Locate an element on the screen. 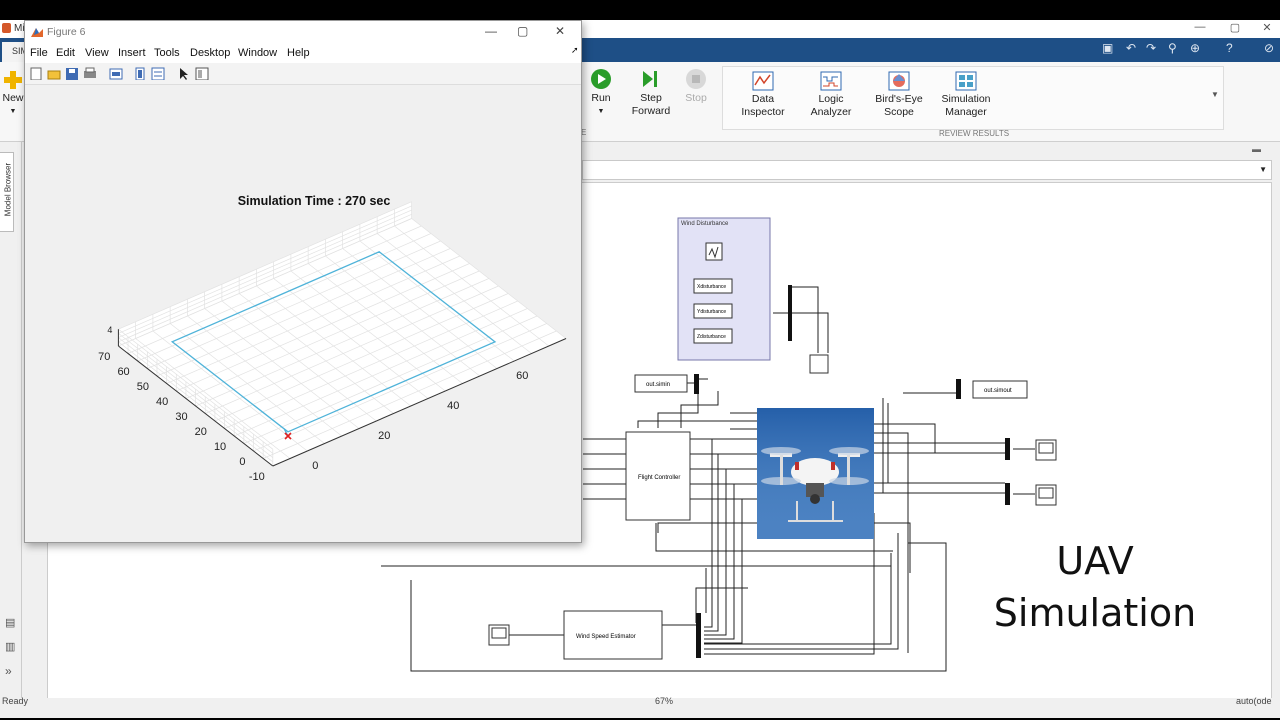  search-icon: ⚲ is located at coordinates (1172, 48).